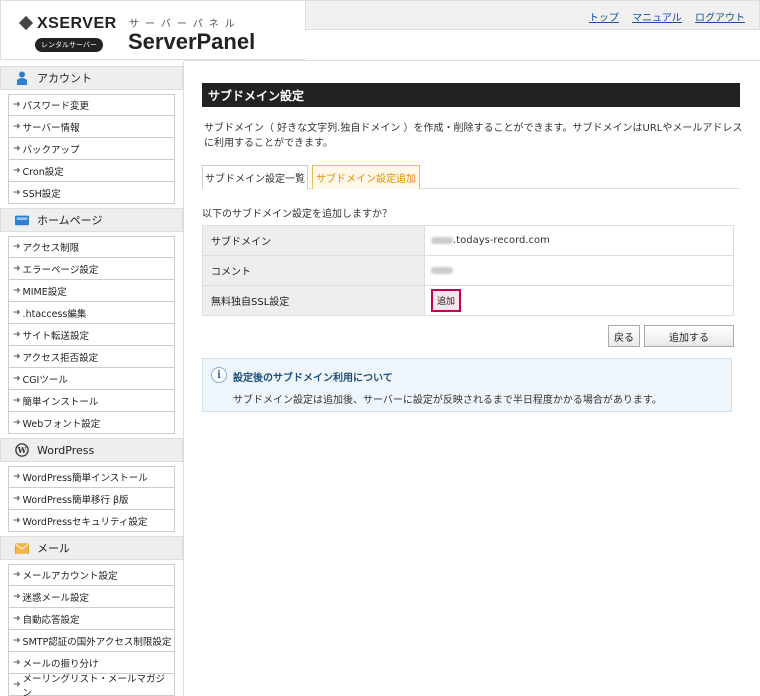  I want to click on sidebar-section-mail: メール, so click(91, 548).